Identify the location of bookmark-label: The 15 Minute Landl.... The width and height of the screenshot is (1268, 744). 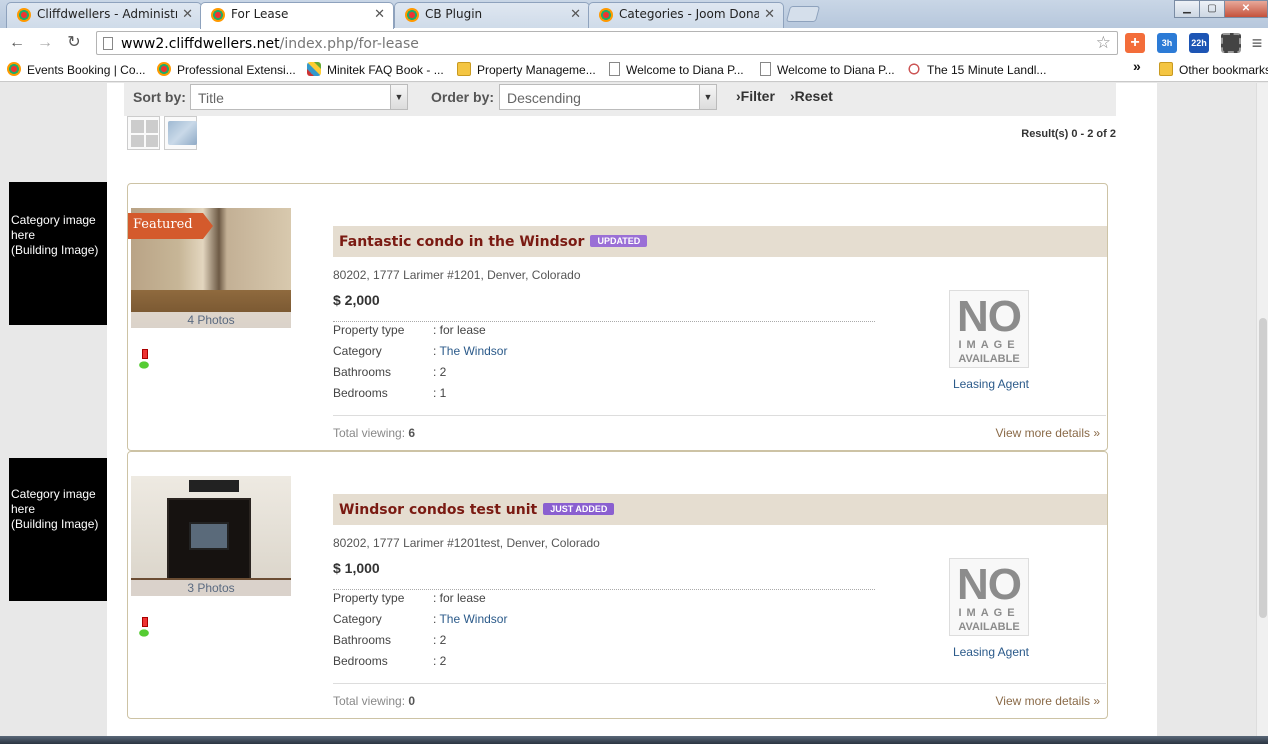
(987, 70).